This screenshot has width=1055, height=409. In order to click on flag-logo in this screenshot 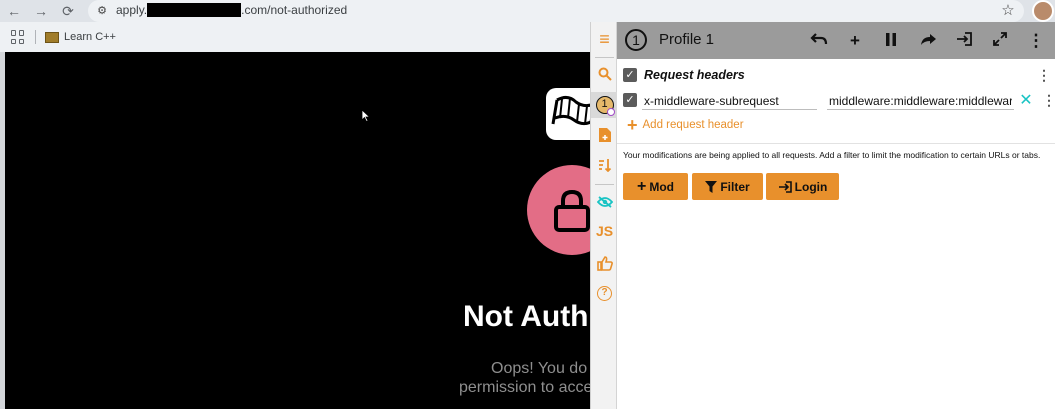, I will do `click(568, 114)`.